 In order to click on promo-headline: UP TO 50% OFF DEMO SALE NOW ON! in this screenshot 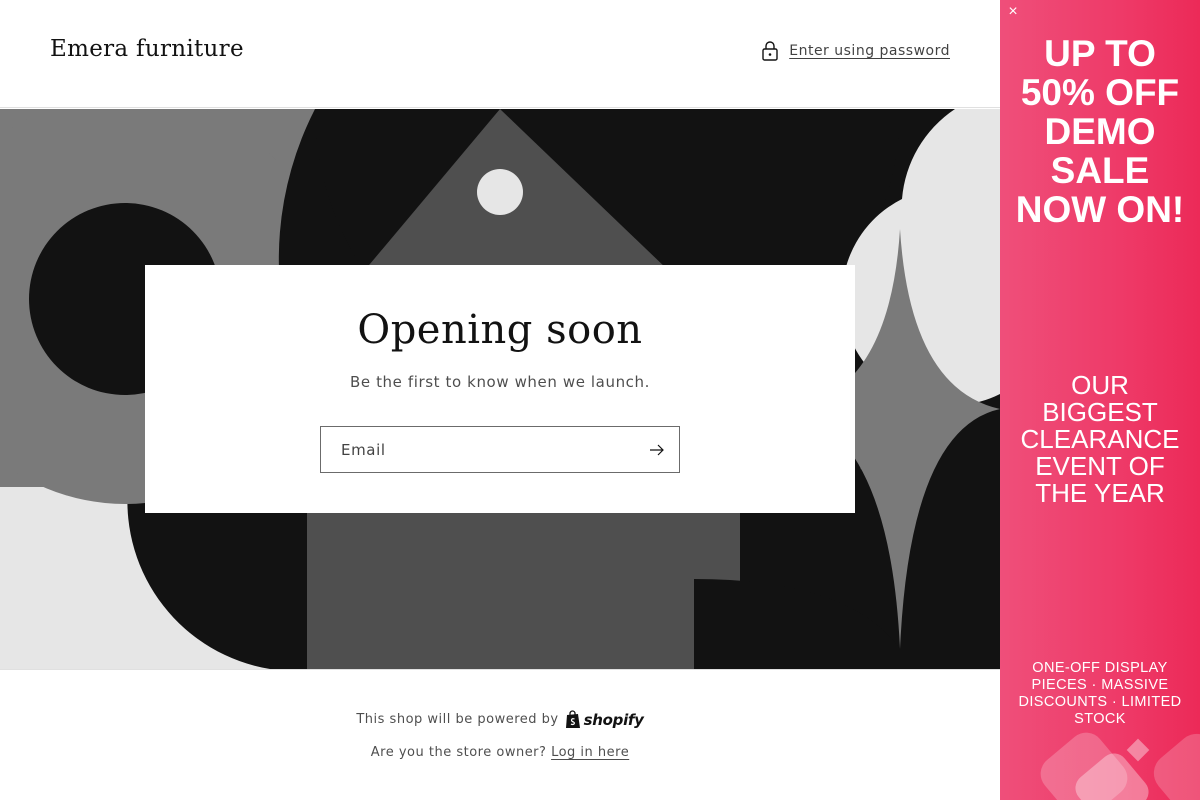, I will do `click(1100, 131)`.